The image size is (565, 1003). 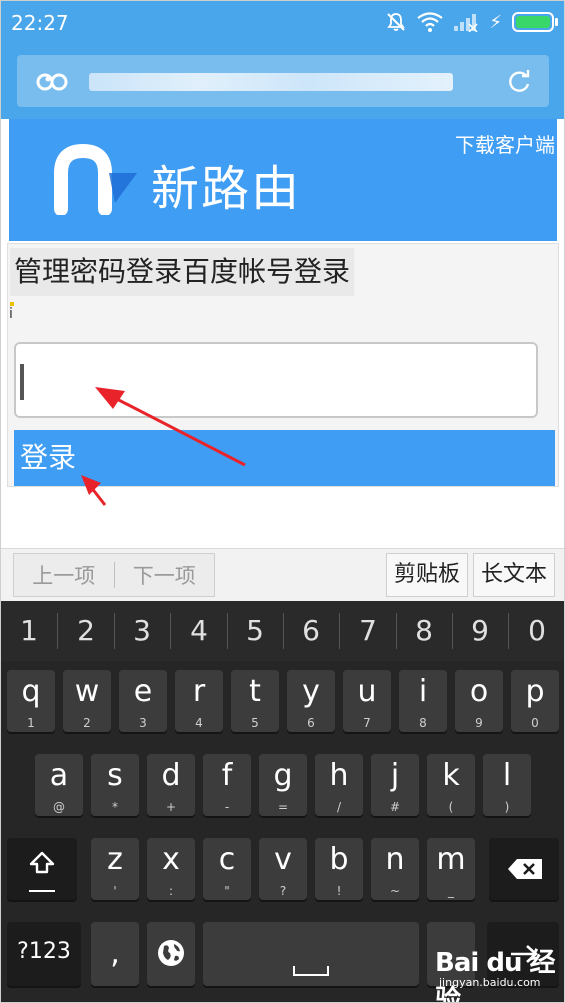 I want to click on key-letter: q, so click(x=31, y=691).